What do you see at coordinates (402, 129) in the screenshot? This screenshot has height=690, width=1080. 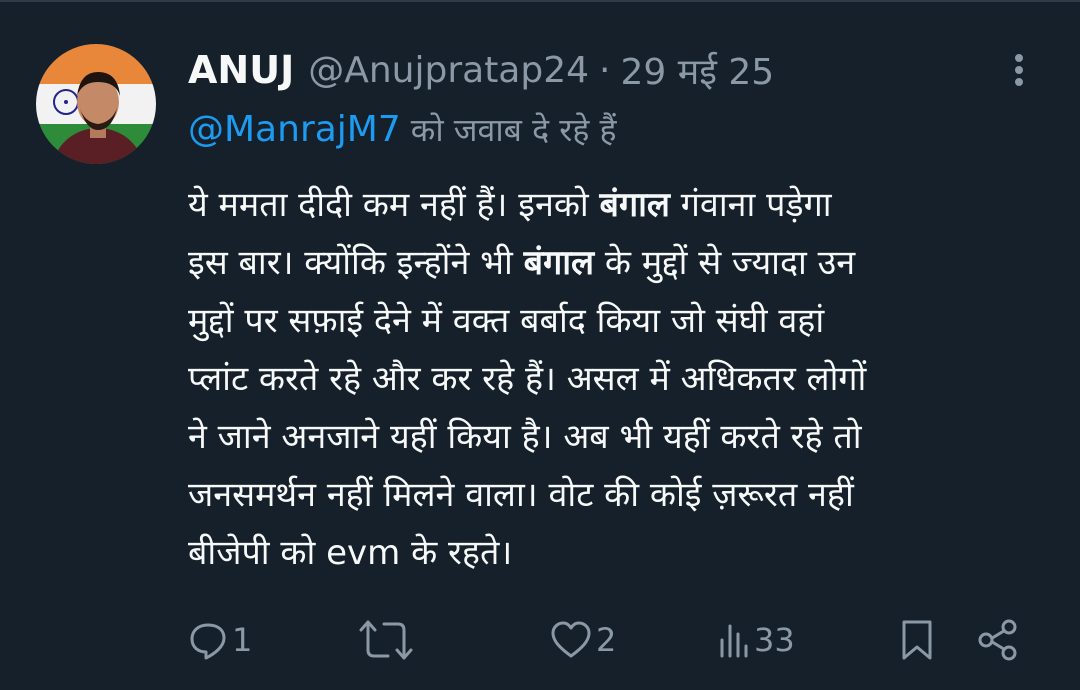 I see `reply-context: @ManrajM7 को जवाब दे रहे हैं` at bounding box center [402, 129].